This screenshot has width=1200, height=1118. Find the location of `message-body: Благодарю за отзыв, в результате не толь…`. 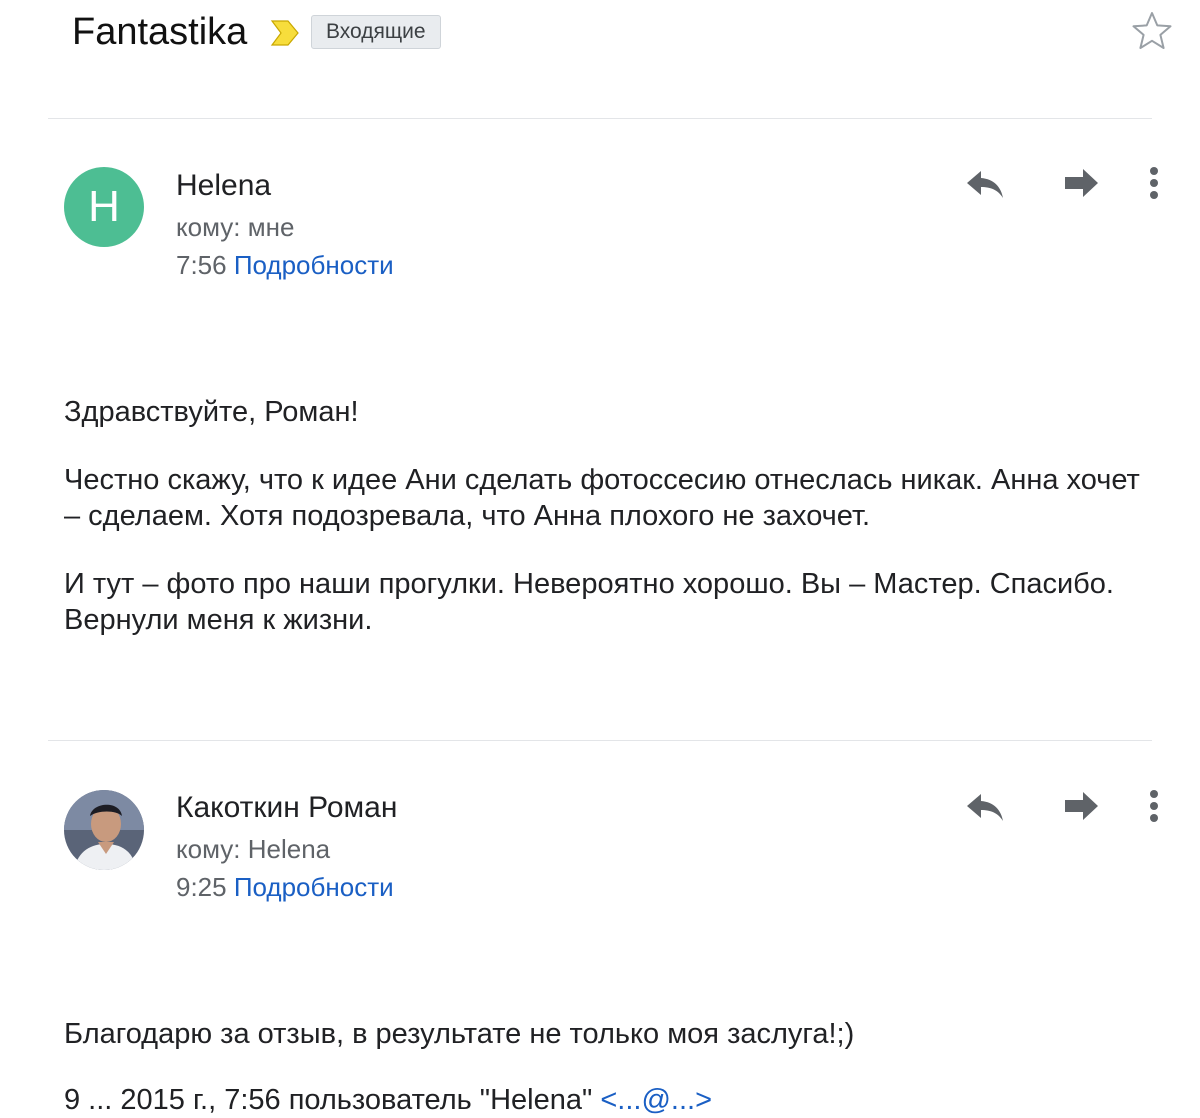

message-body: Благодарю за отзыв, в результате не толь… is located at coordinates (604, 1050).